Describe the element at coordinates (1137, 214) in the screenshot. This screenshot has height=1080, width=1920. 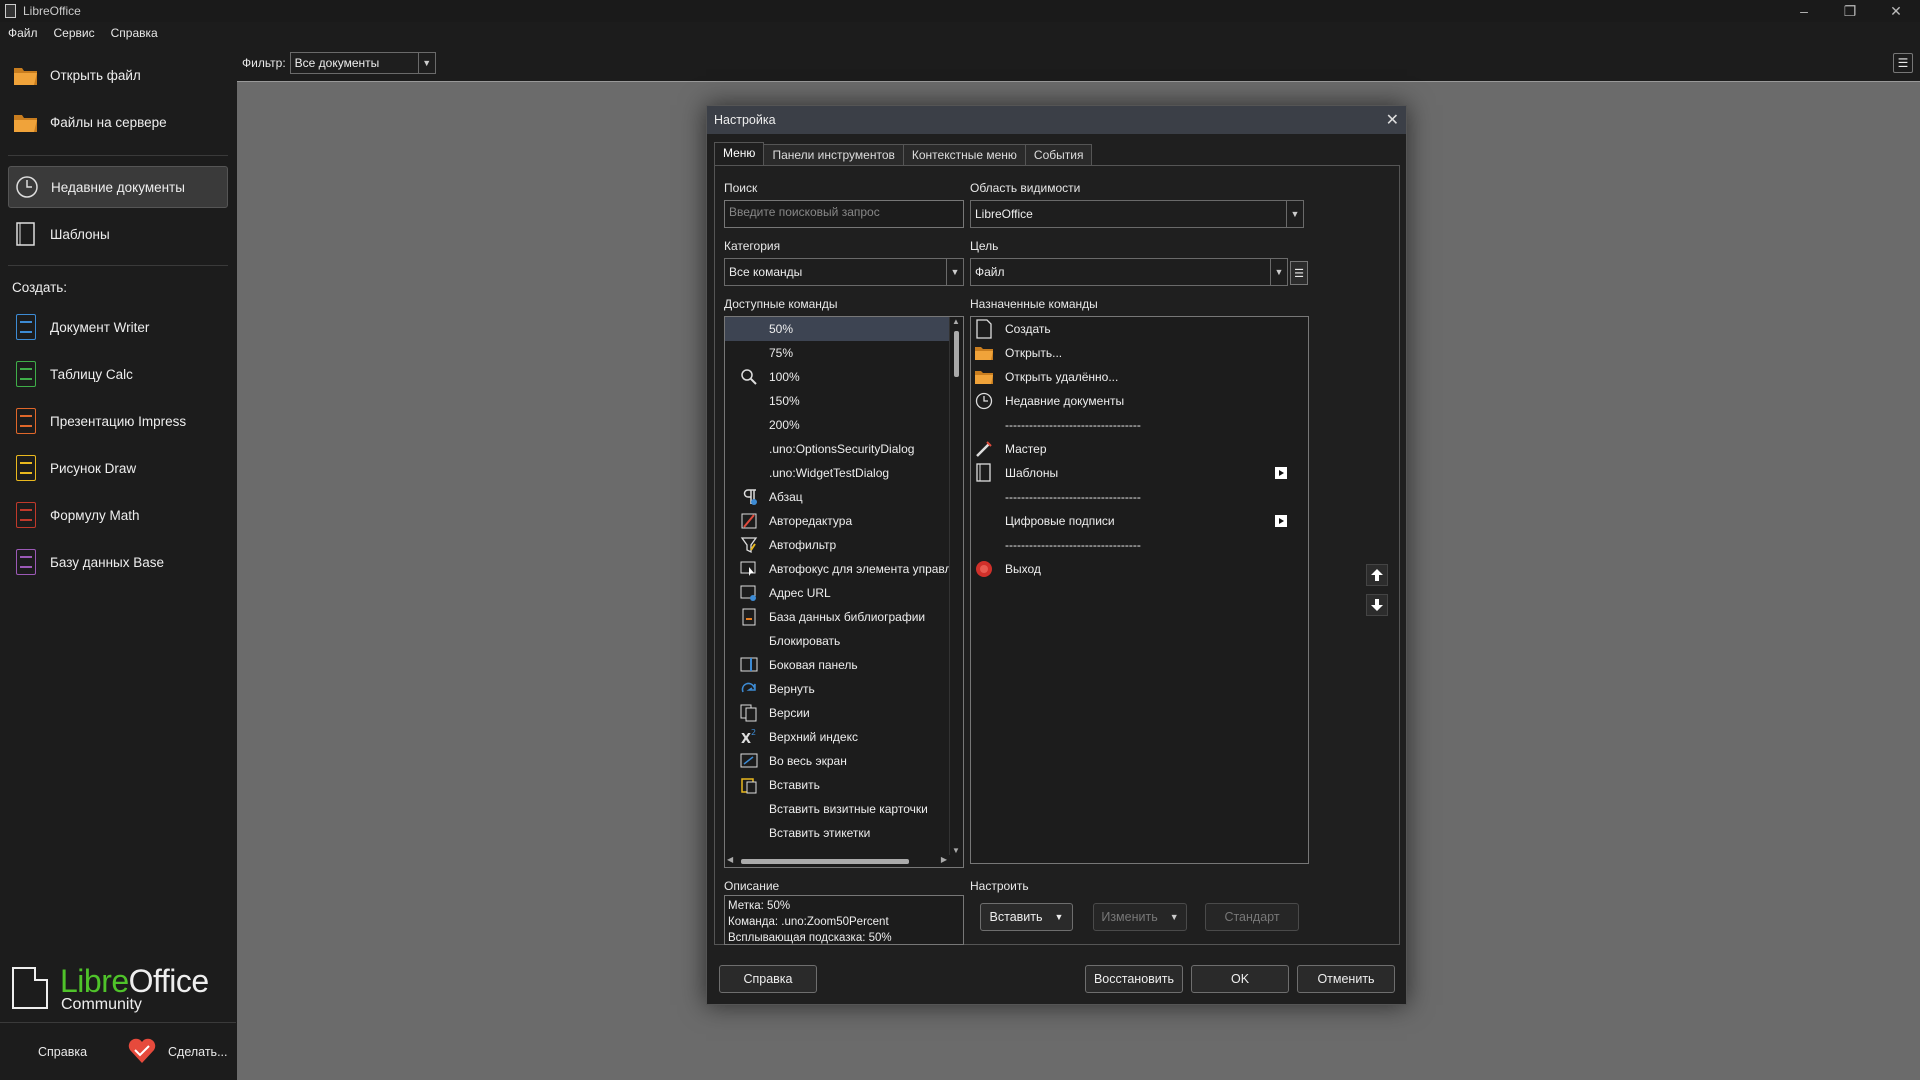
I see `scope-combobox: LibreOffice ▼` at that location.